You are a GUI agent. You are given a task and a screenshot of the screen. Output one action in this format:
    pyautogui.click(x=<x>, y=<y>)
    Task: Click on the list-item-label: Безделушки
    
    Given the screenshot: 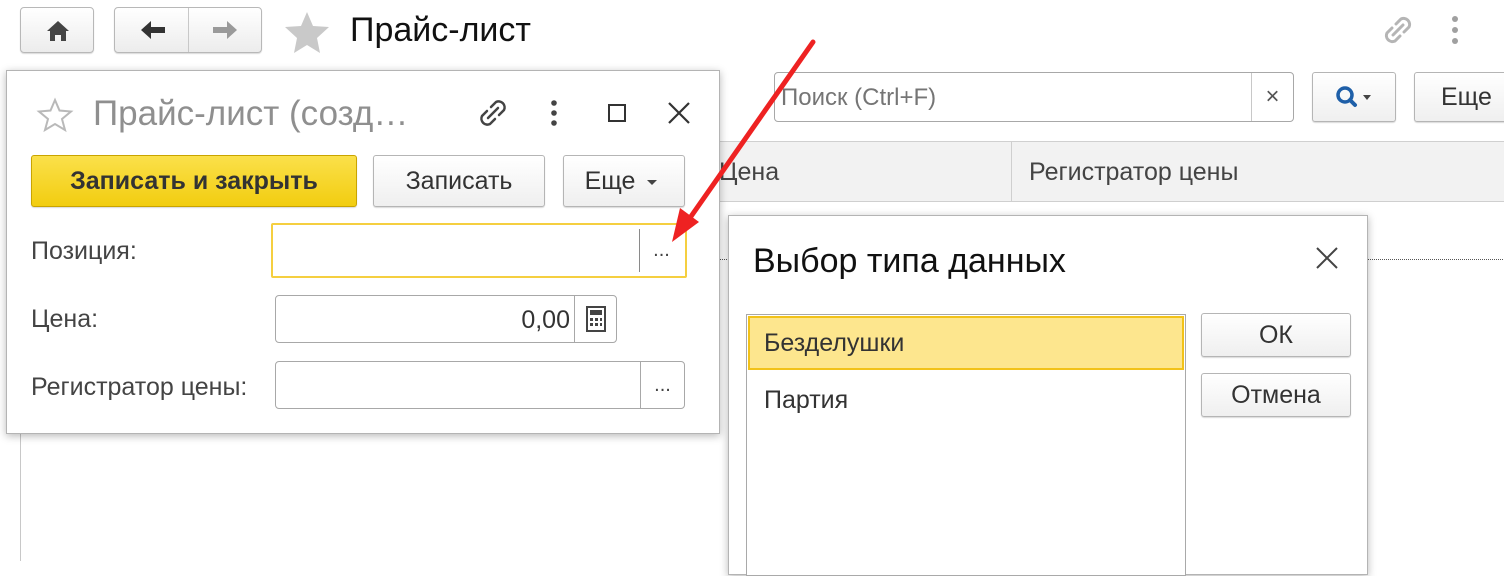 What is the action you would take?
    pyautogui.click(x=834, y=343)
    